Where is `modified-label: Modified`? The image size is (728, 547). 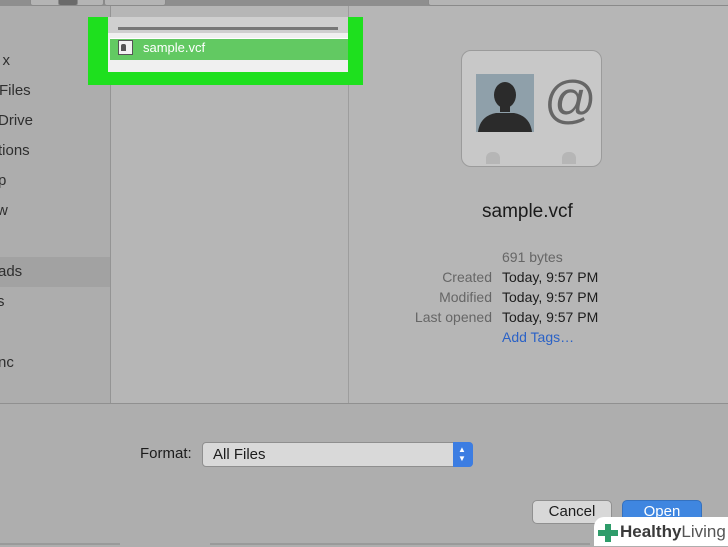 modified-label: Modified is located at coordinates (465, 297).